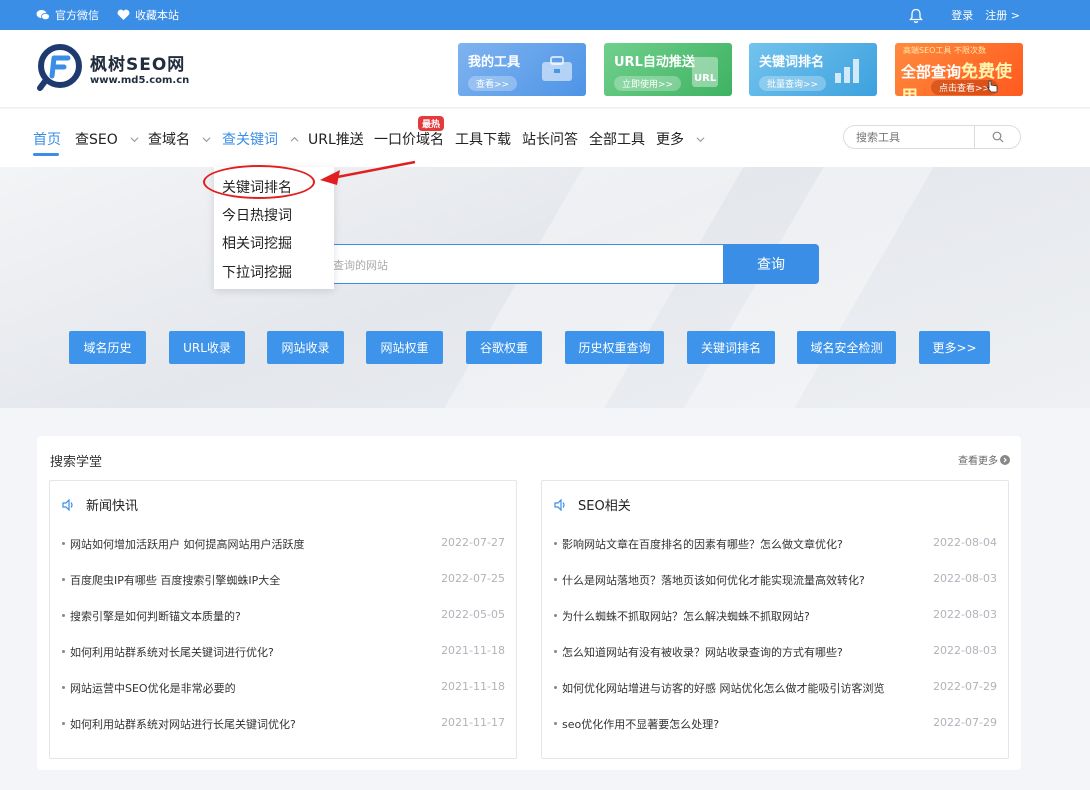 The image size is (1090, 790). Describe the element at coordinates (846, 347) in the screenshot. I see `quick-domain-security: 域名安全检测` at that location.